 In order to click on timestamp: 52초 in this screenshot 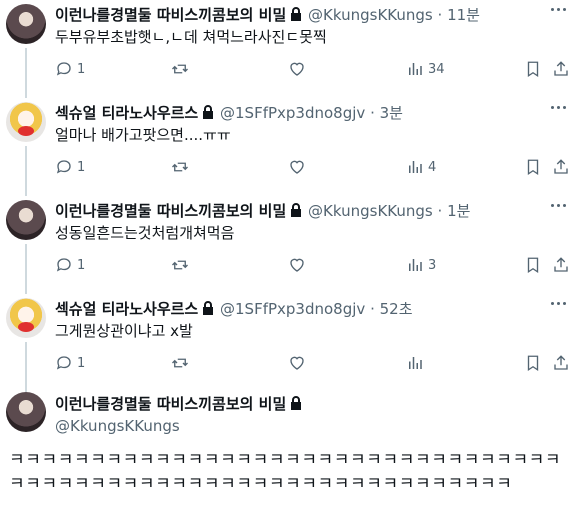, I will do `click(396, 309)`.